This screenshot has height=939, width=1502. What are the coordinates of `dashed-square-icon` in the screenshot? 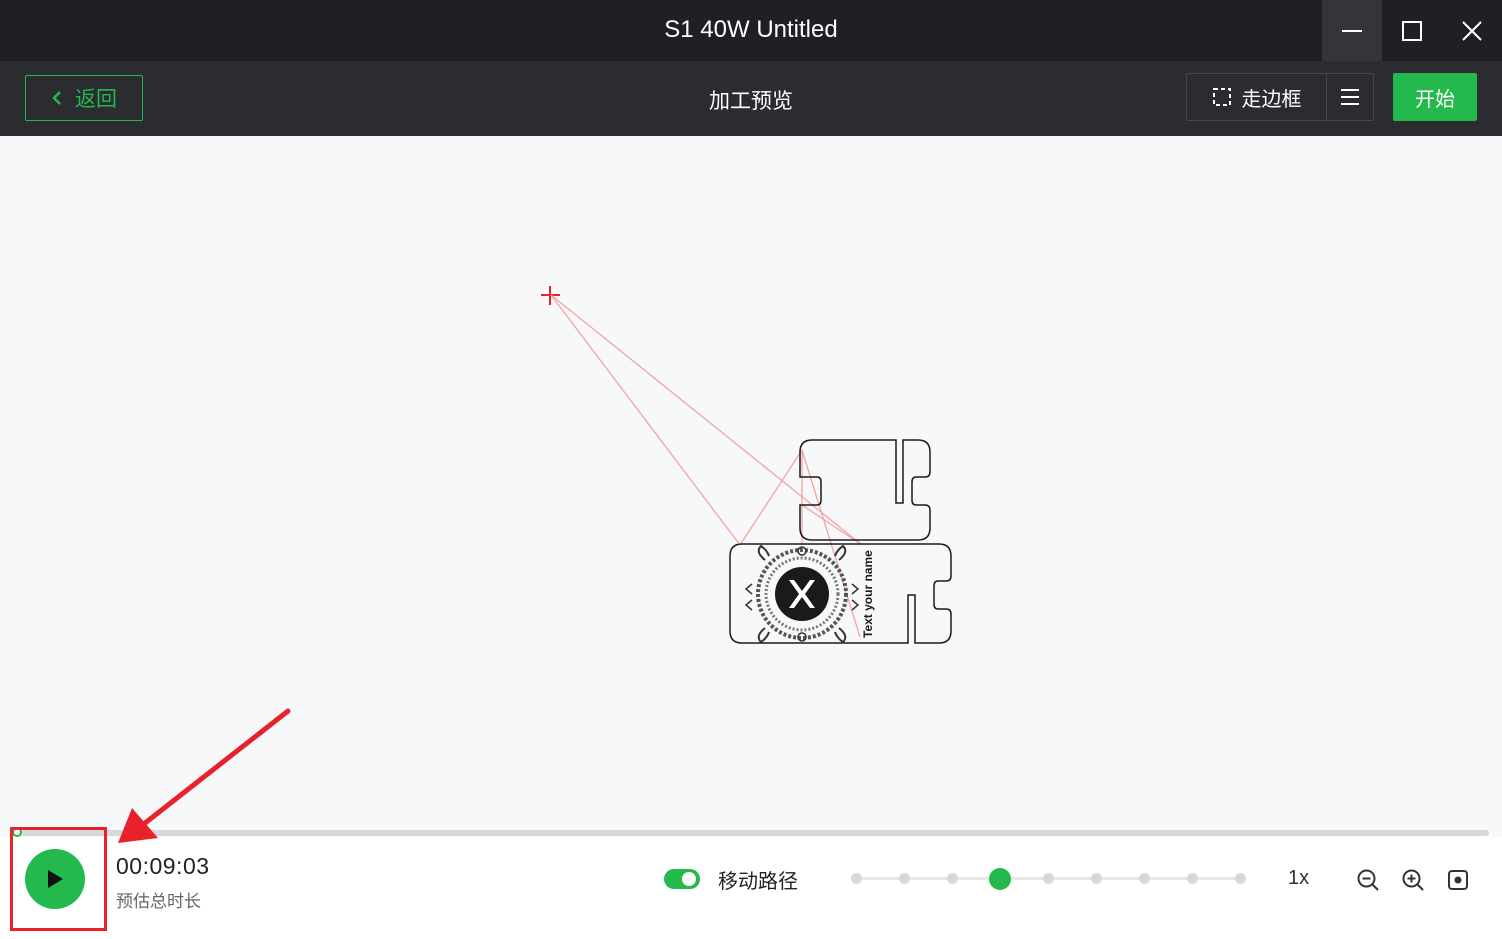 It's located at (1221, 97).